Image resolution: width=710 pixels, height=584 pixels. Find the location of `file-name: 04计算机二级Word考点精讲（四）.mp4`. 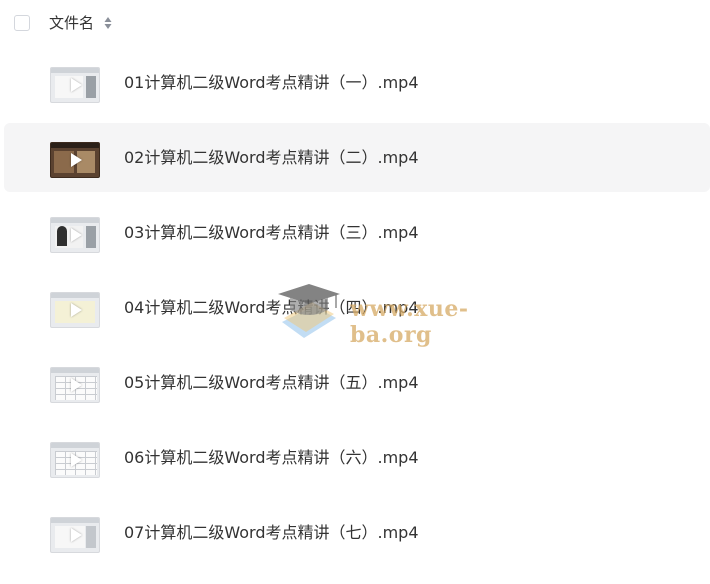

file-name: 04计算机二级Word考点精讲（四）.mp4 is located at coordinates (271, 308).